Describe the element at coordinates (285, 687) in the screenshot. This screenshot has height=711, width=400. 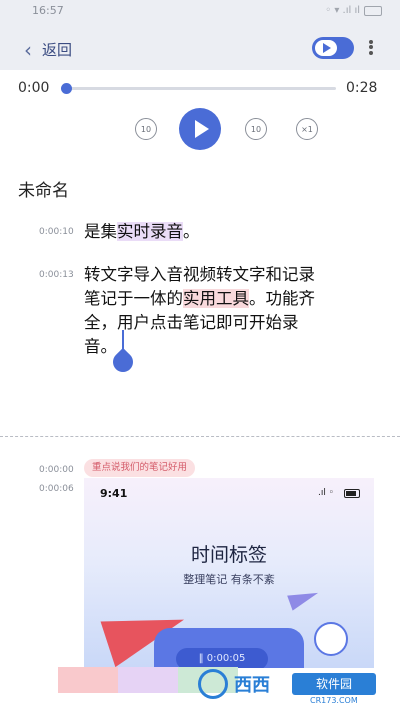
I see `watermark: 西西 软件园 CR173.COM` at that location.